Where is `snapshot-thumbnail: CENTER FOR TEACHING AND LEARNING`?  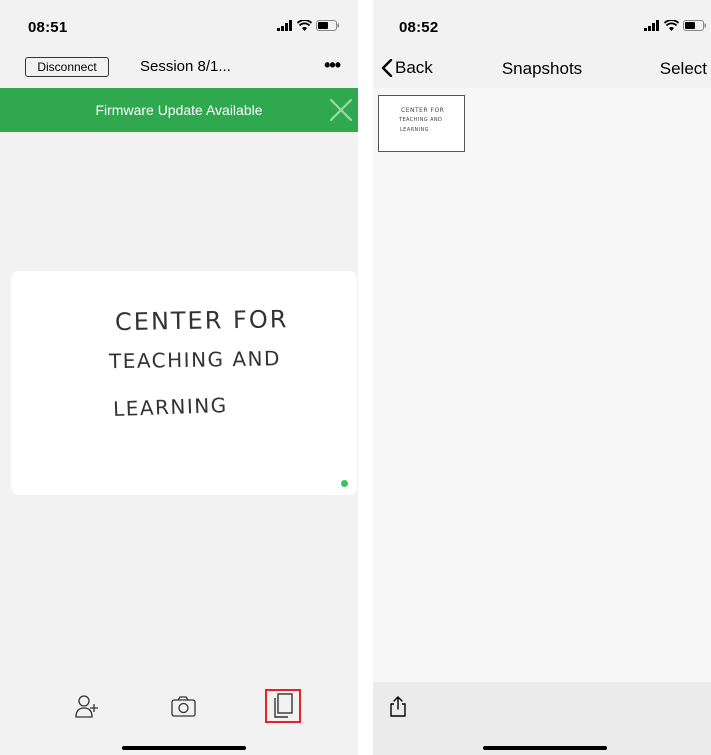 snapshot-thumbnail: CENTER FOR TEACHING AND LEARNING is located at coordinates (421, 123).